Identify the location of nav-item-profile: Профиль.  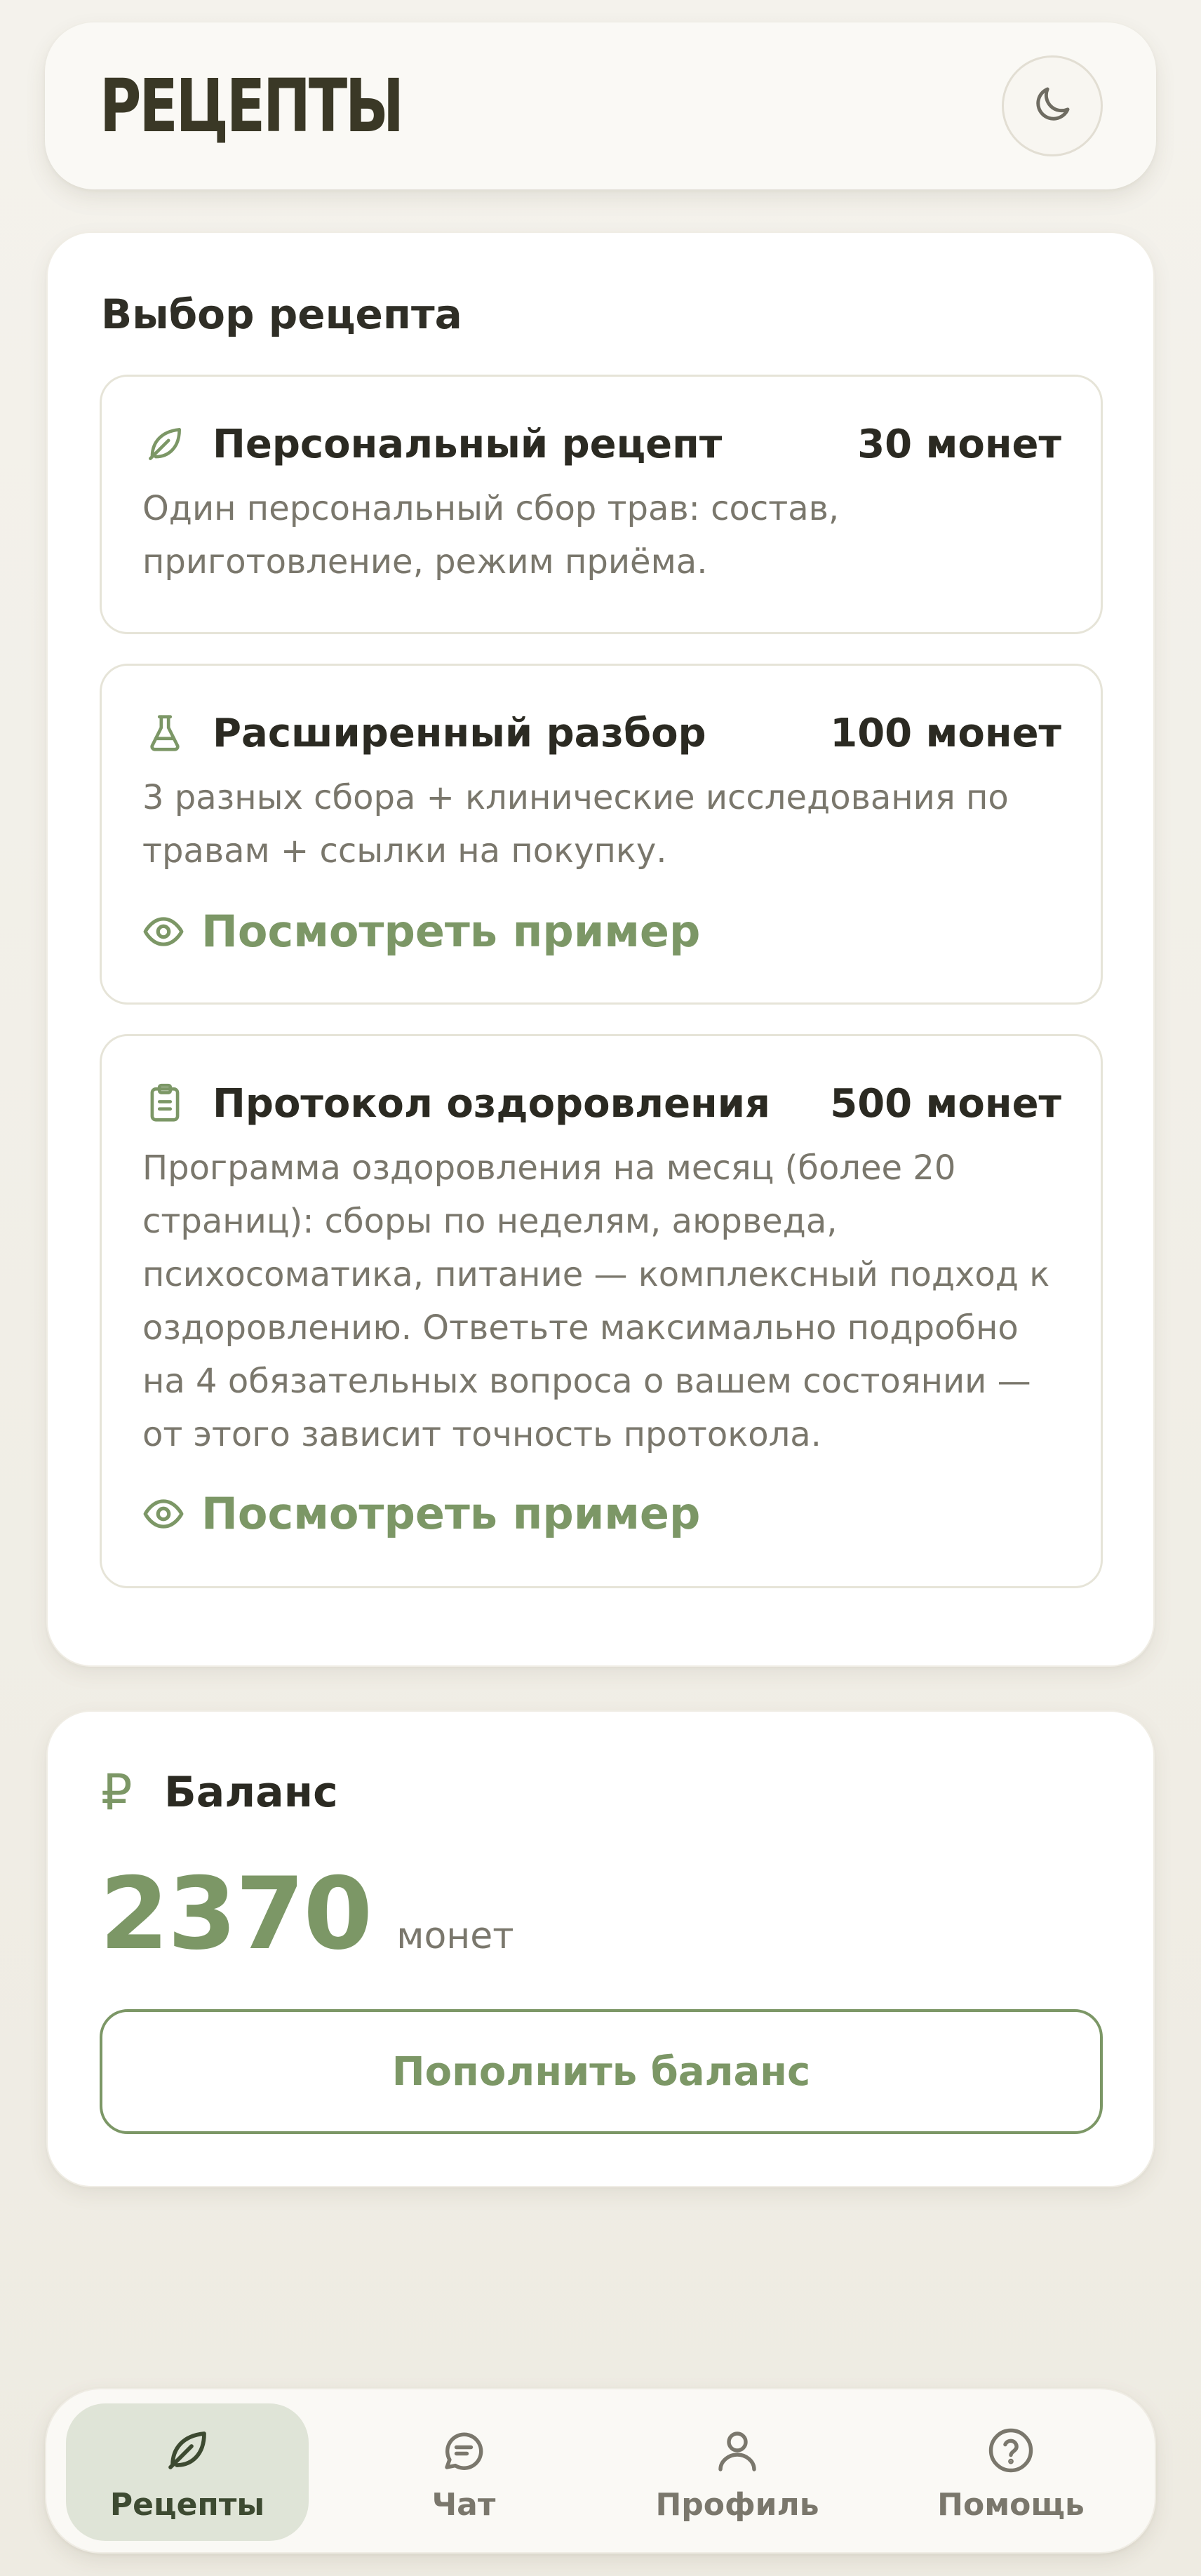
(737, 2472).